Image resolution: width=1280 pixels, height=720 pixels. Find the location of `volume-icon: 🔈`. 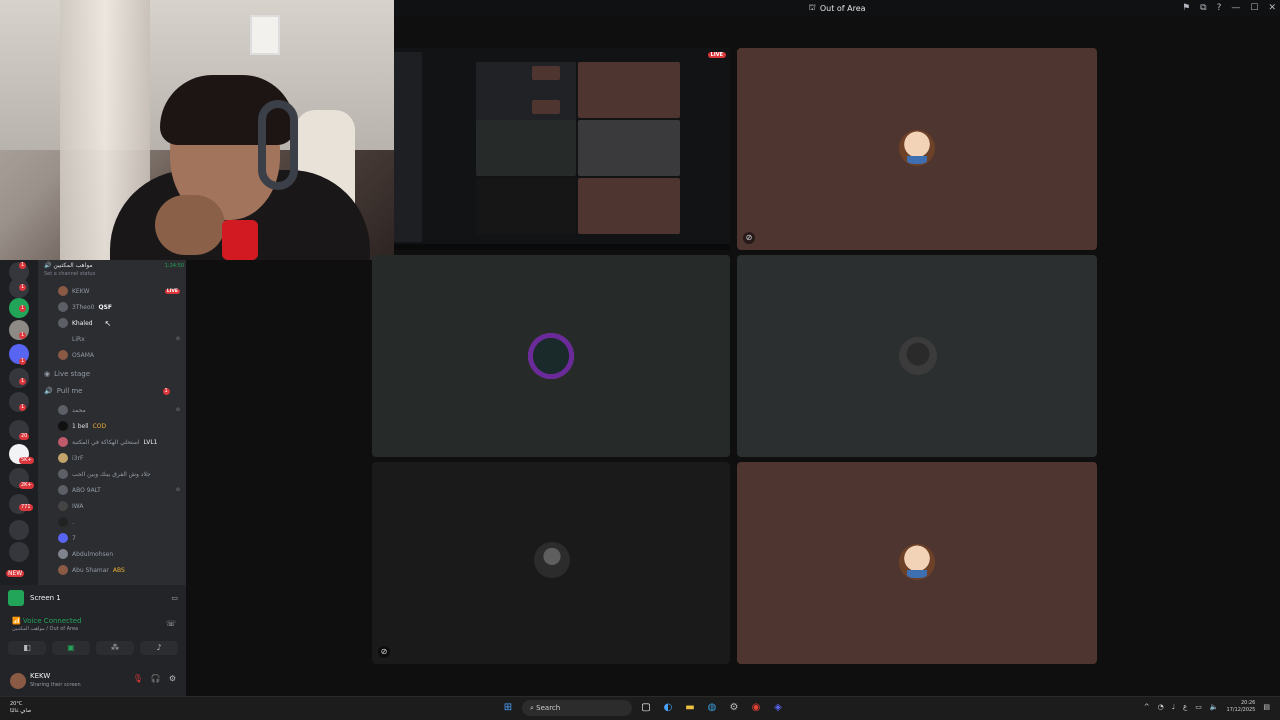

volume-icon: 🔈 is located at coordinates (1214, 707).